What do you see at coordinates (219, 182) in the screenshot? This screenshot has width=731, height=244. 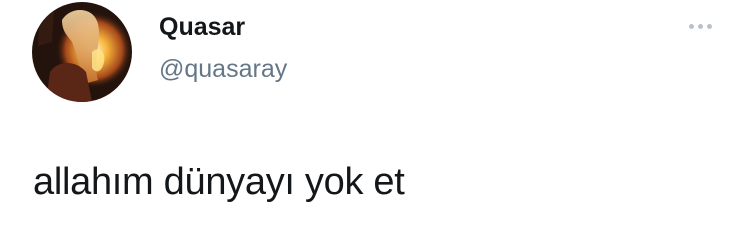 I see `tweet-text: allahım dünyayı yok et` at bounding box center [219, 182].